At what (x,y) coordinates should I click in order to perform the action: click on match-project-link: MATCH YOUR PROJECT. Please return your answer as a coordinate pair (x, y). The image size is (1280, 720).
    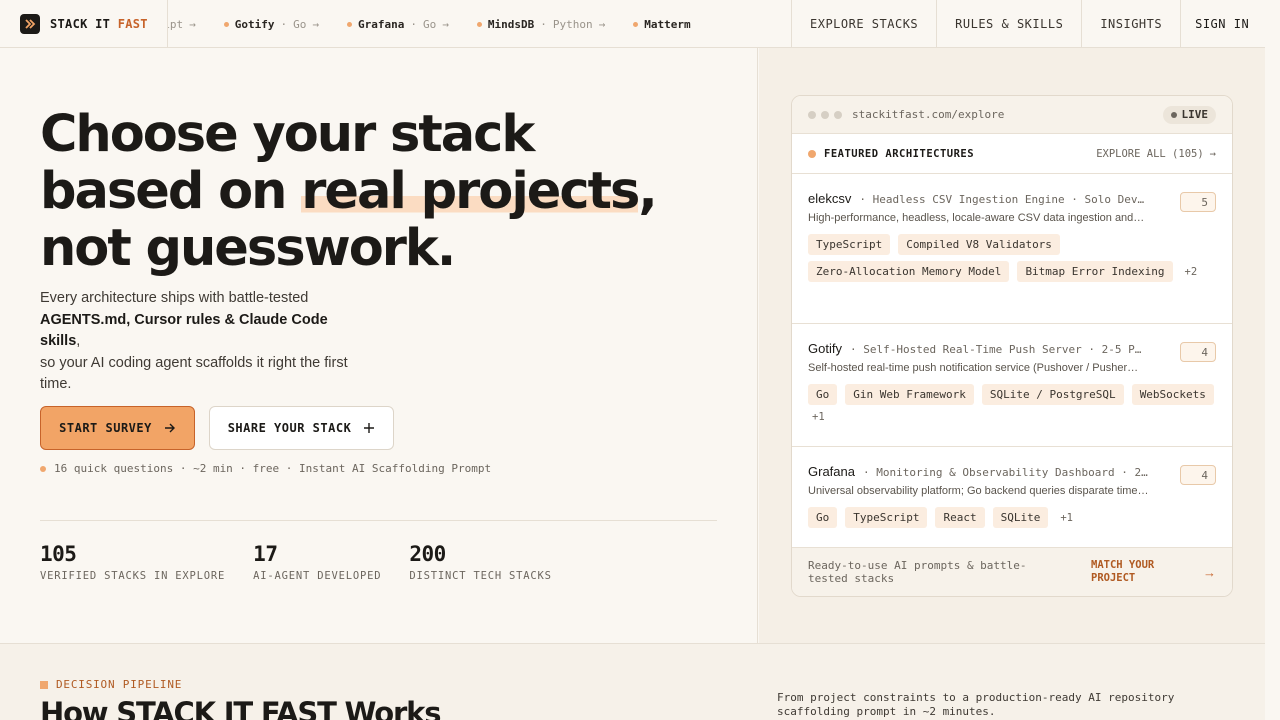
    Looking at the image, I should click on (1131, 572).